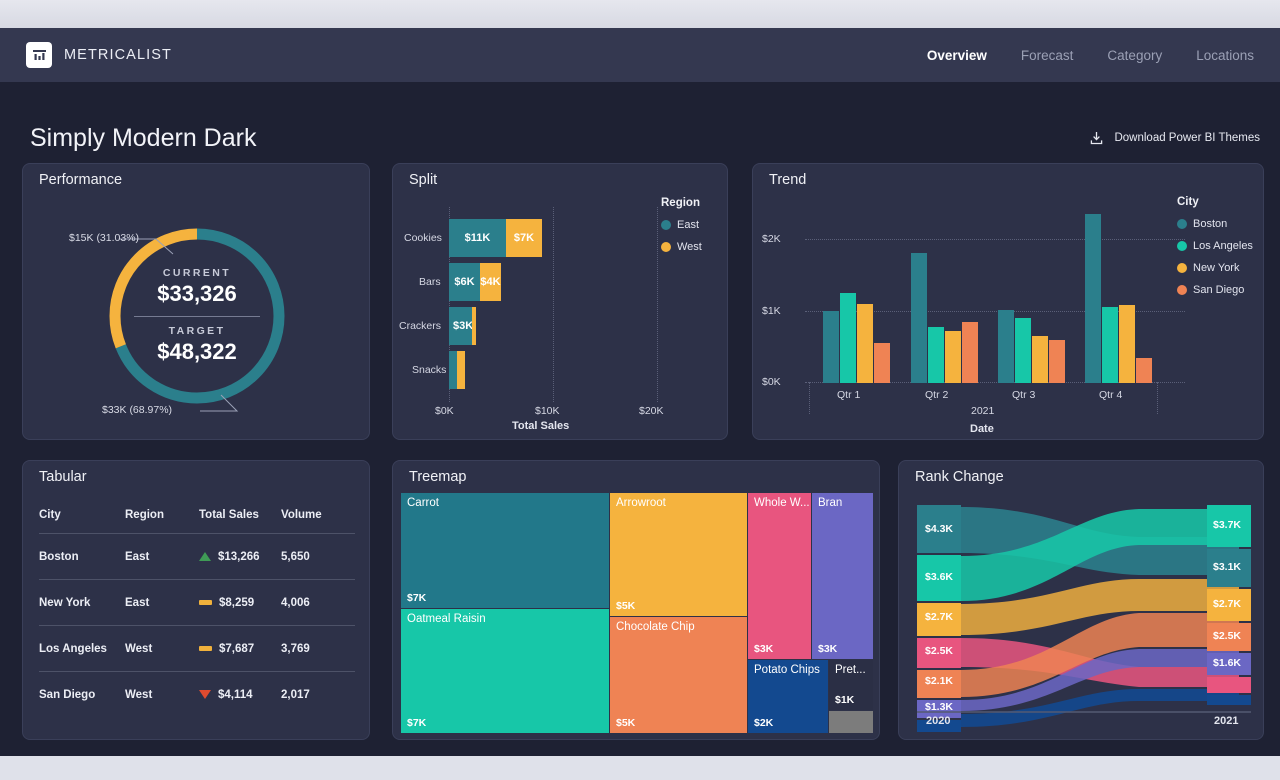 The height and width of the screenshot is (780, 1280). I want to click on trend-bar-qtr1-los-angeles, so click(848, 338).